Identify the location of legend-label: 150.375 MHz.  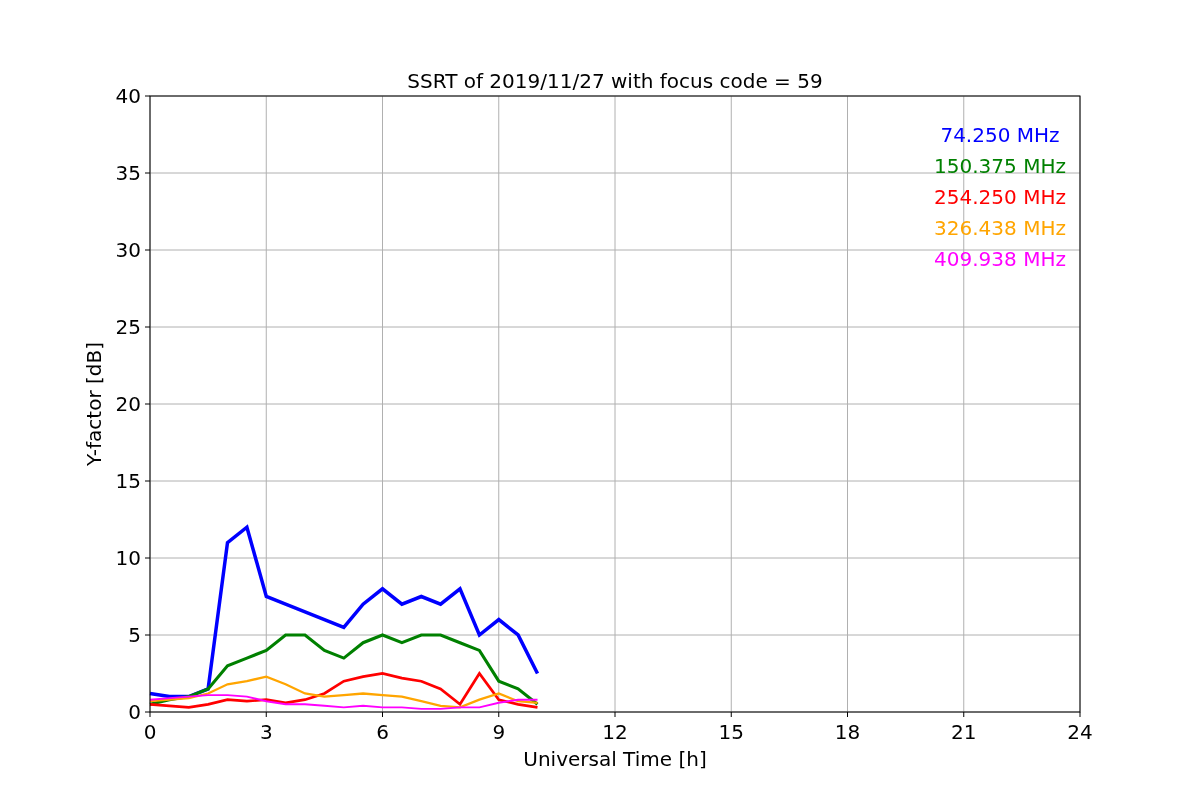
(1000, 166).